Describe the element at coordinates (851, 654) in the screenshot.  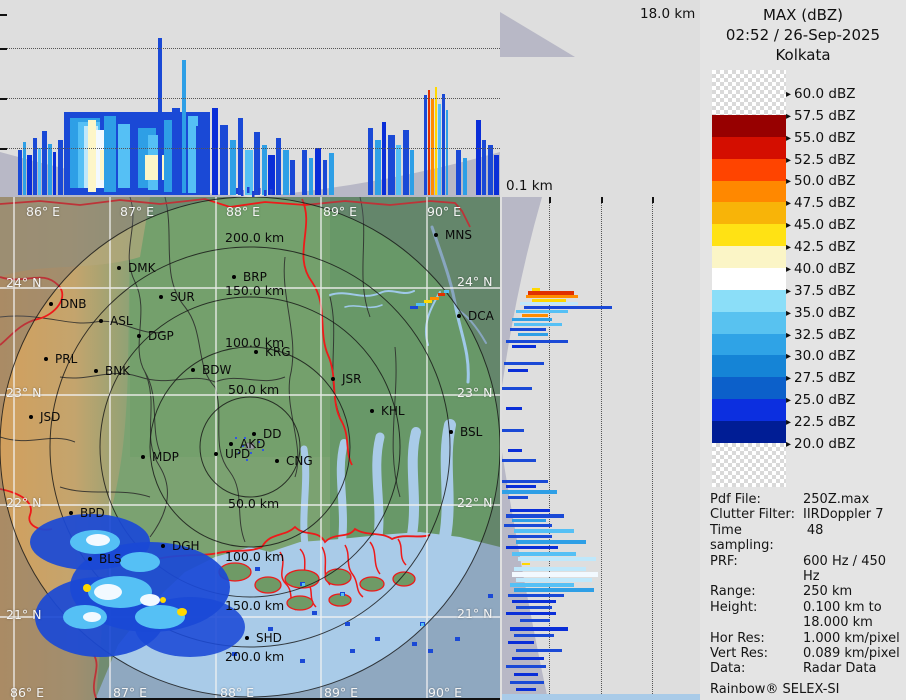
I see `metadata-value: 0.089 km/pixel` at that location.